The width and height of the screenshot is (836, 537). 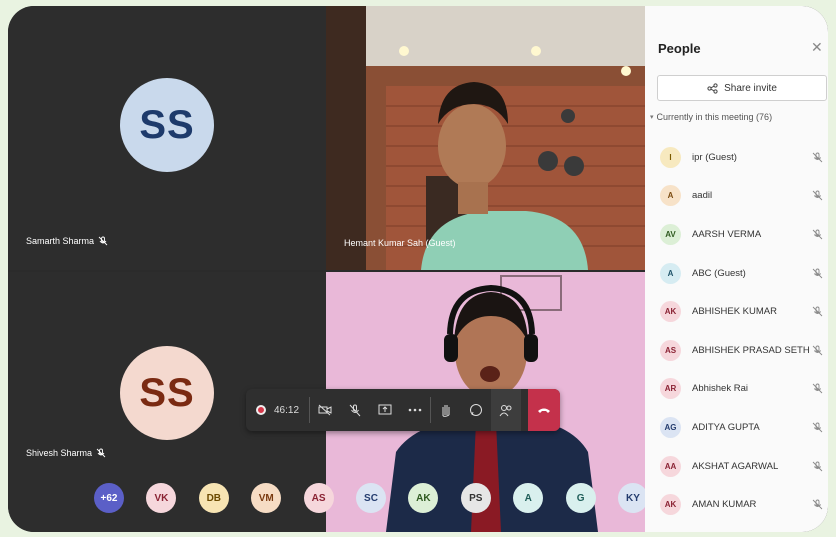 I want to click on participant-row: AA AKSHAT AGARWAL, so click(x=736, y=466).